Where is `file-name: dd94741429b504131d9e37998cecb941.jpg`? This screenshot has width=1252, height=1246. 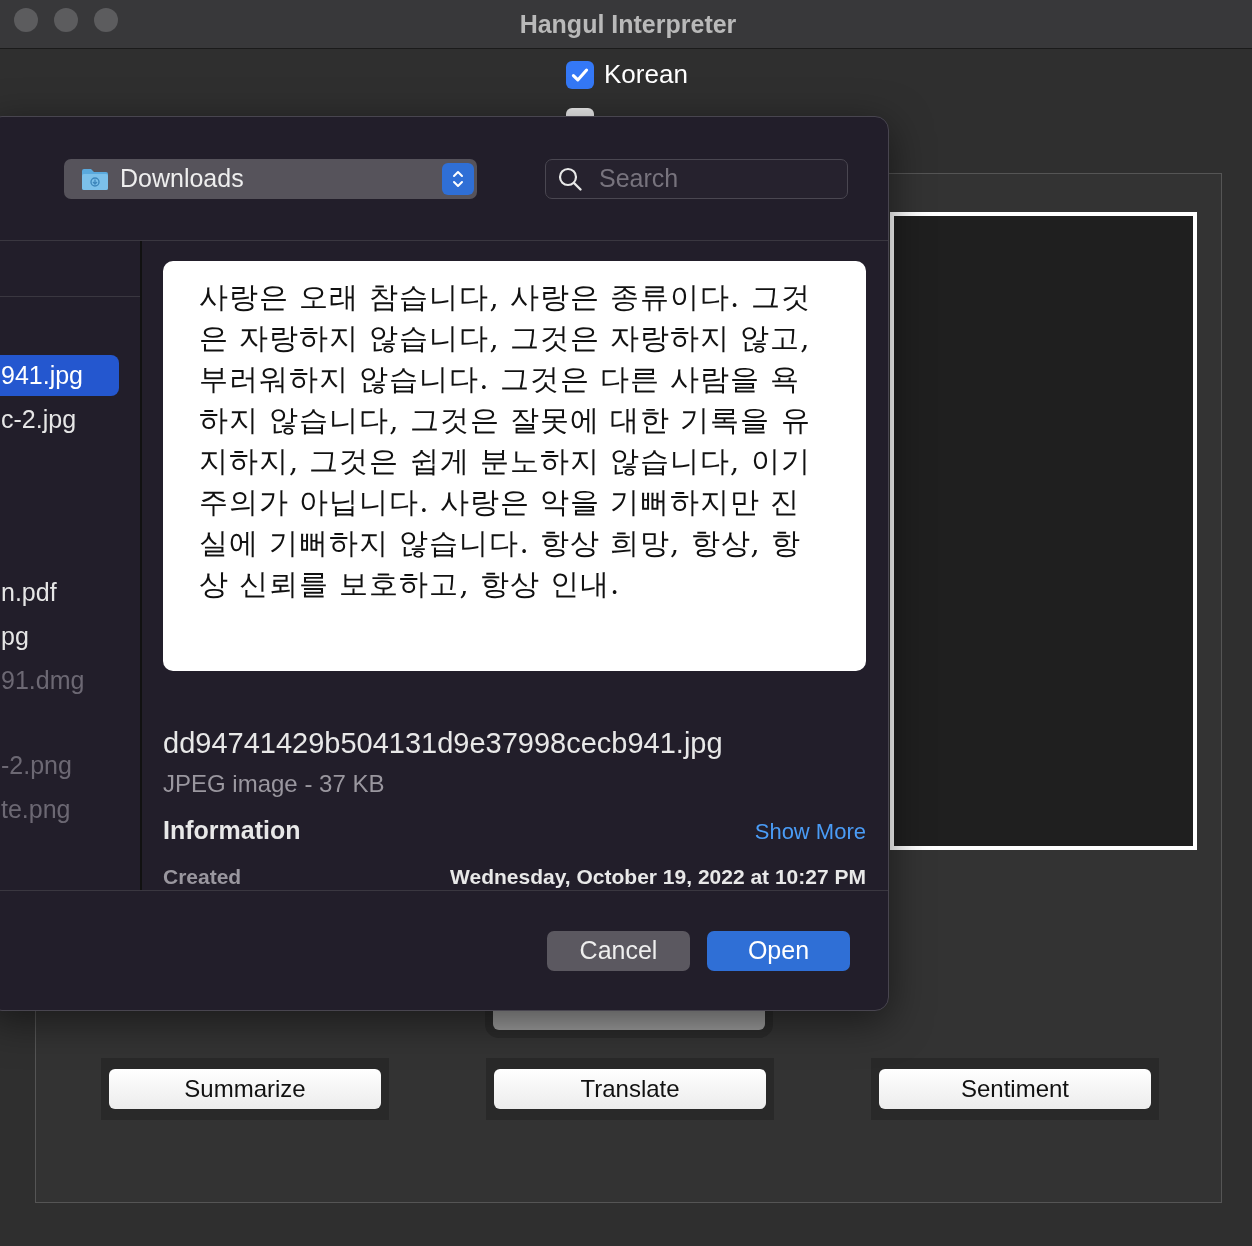 file-name: dd94741429b504131d9e37998cecb941.jpg is located at coordinates (443, 743).